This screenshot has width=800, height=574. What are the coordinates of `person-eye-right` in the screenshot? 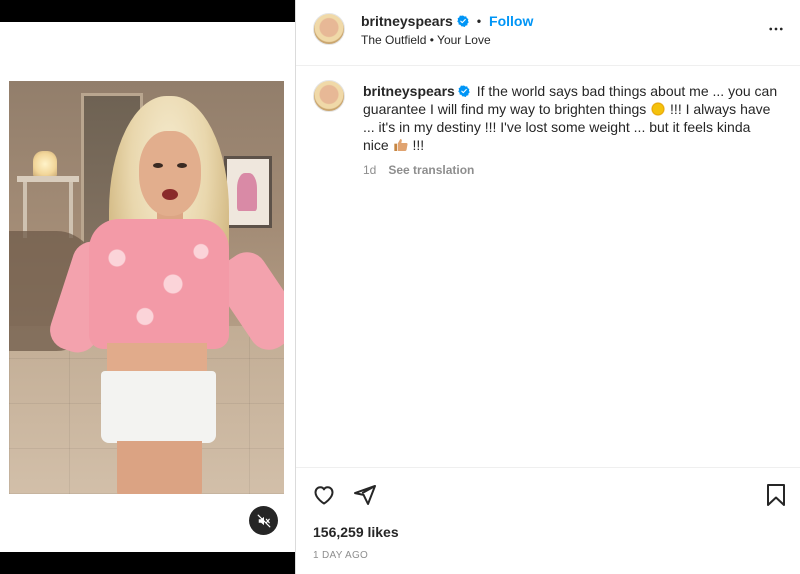 It's located at (182, 165).